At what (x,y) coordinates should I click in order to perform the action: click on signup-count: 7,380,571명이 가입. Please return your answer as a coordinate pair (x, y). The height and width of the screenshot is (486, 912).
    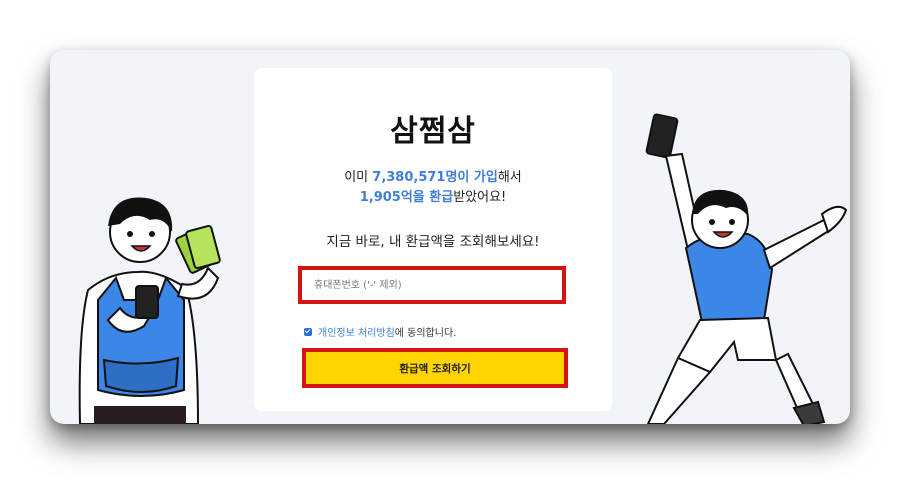
    Looking at the image, I should click on (435, 177).